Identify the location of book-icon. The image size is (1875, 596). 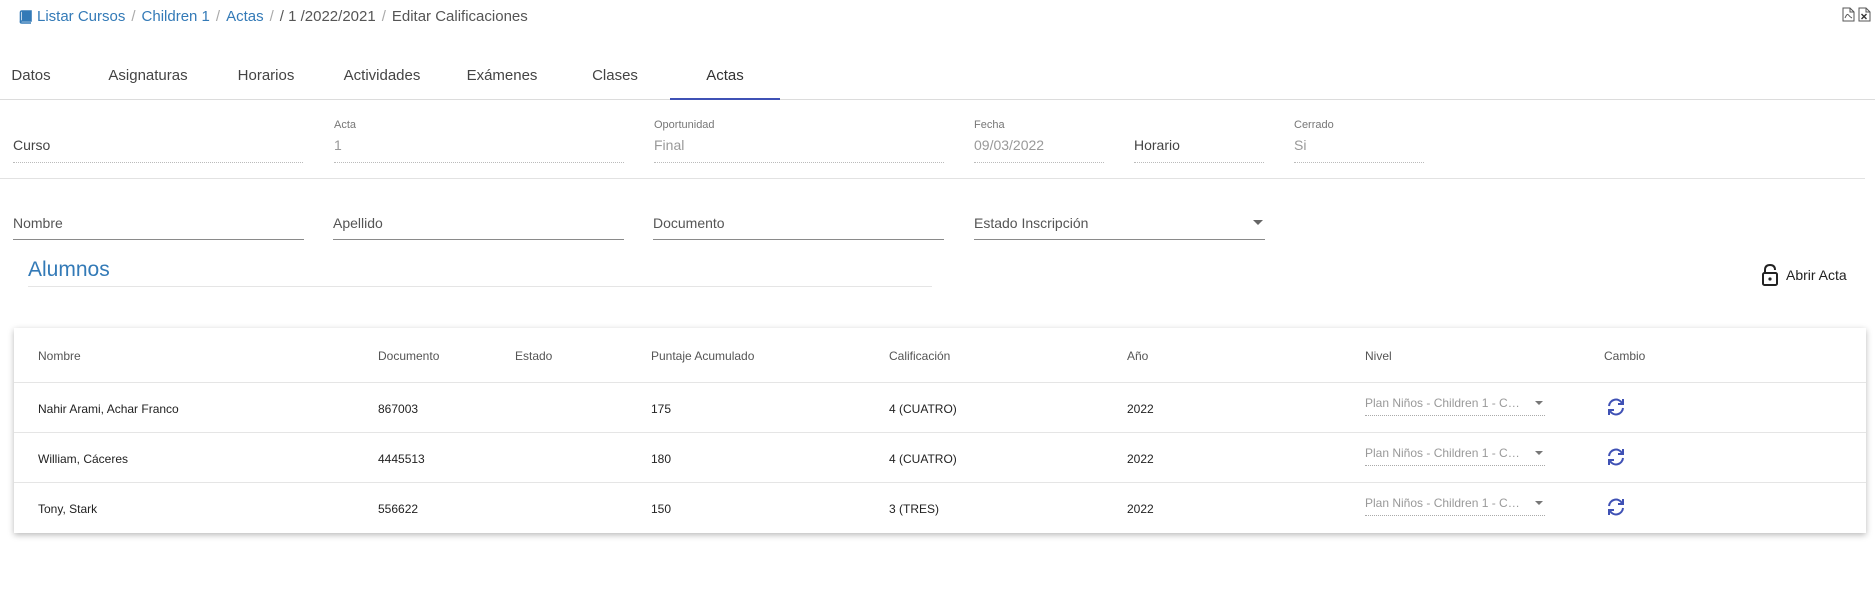
(25, 16).